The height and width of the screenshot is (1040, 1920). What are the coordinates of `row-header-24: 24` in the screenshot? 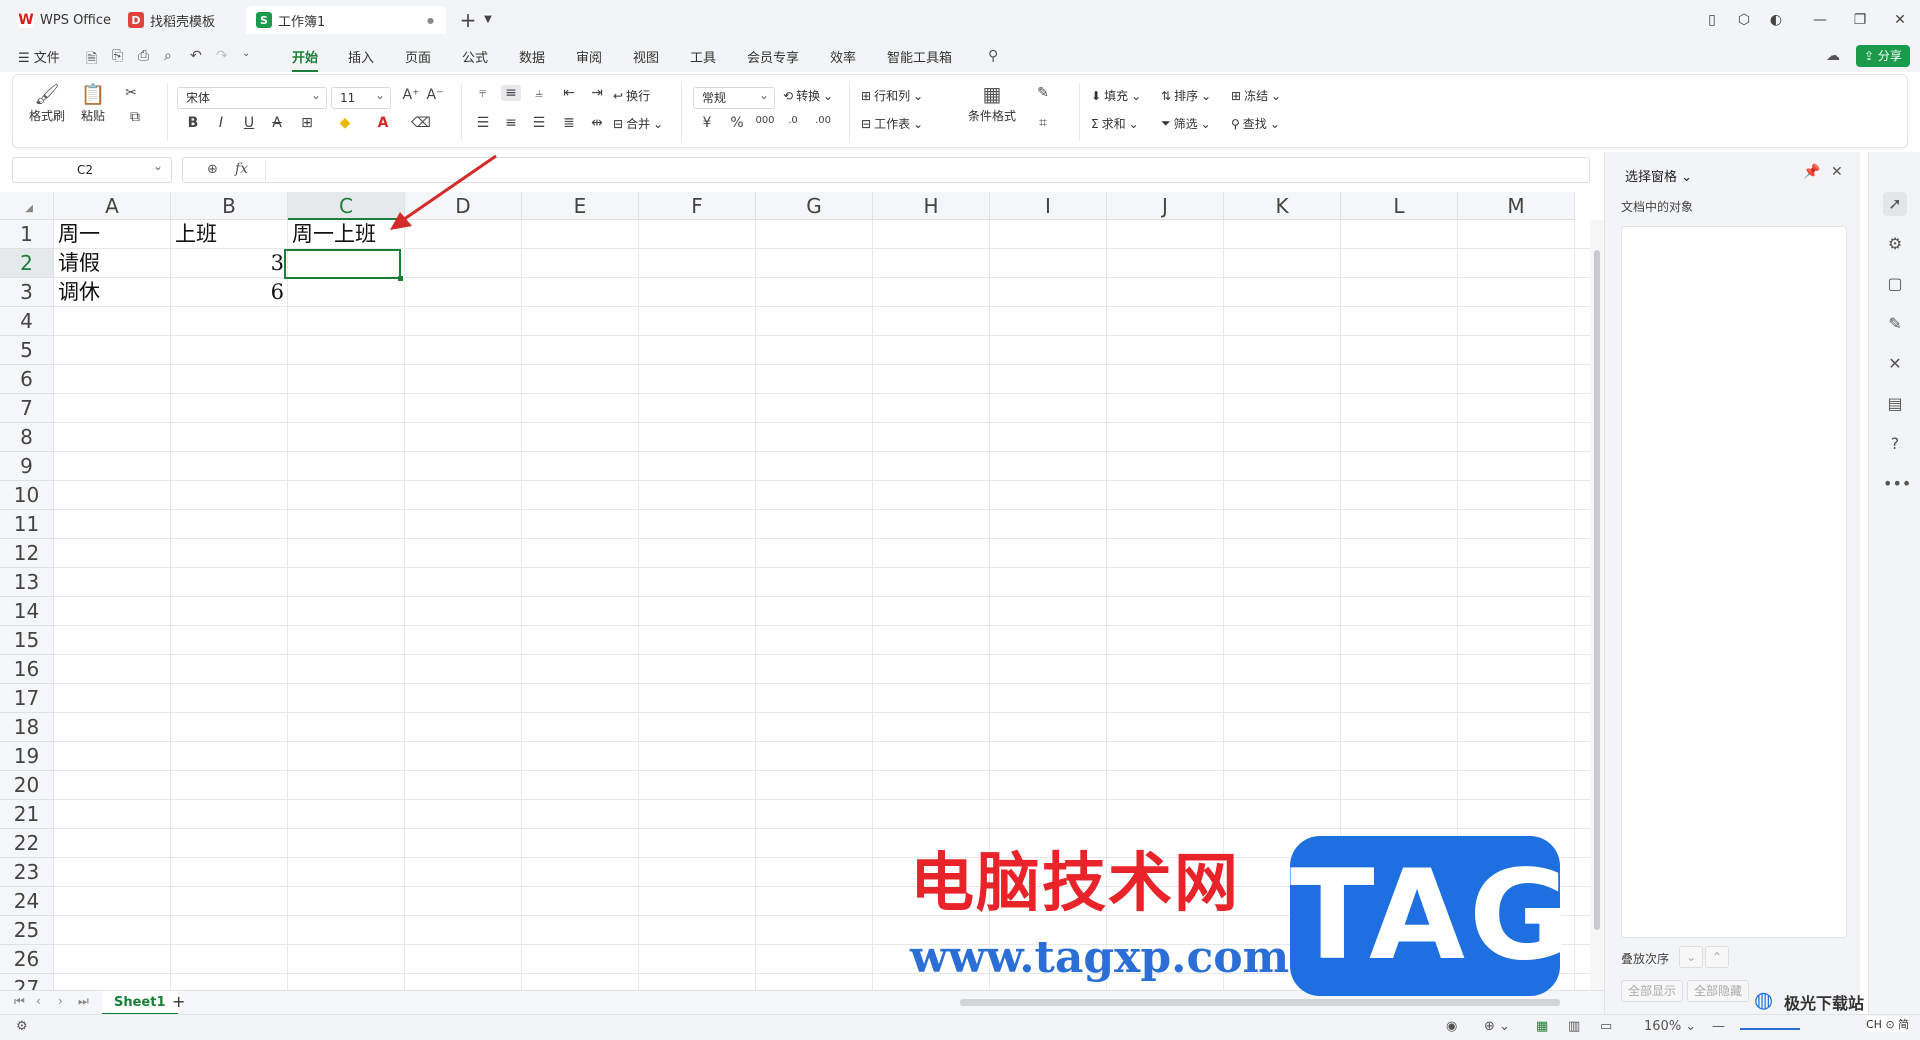 It's located at (27, 901).